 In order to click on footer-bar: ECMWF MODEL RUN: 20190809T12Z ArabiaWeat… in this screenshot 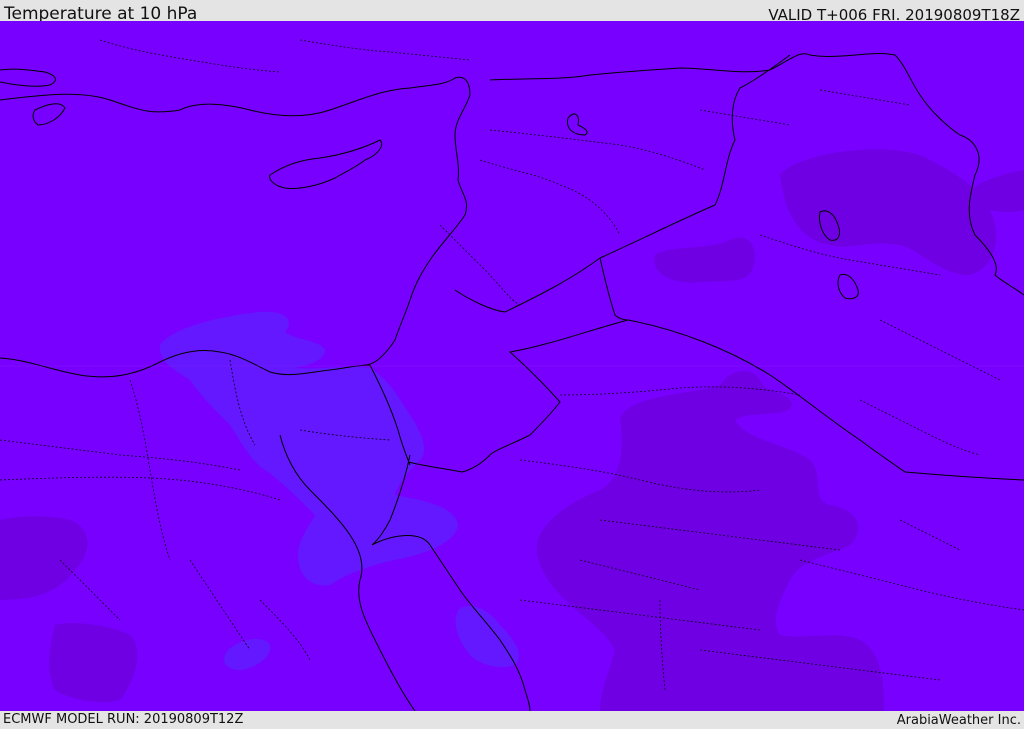, I will do `click(512, 720)`.